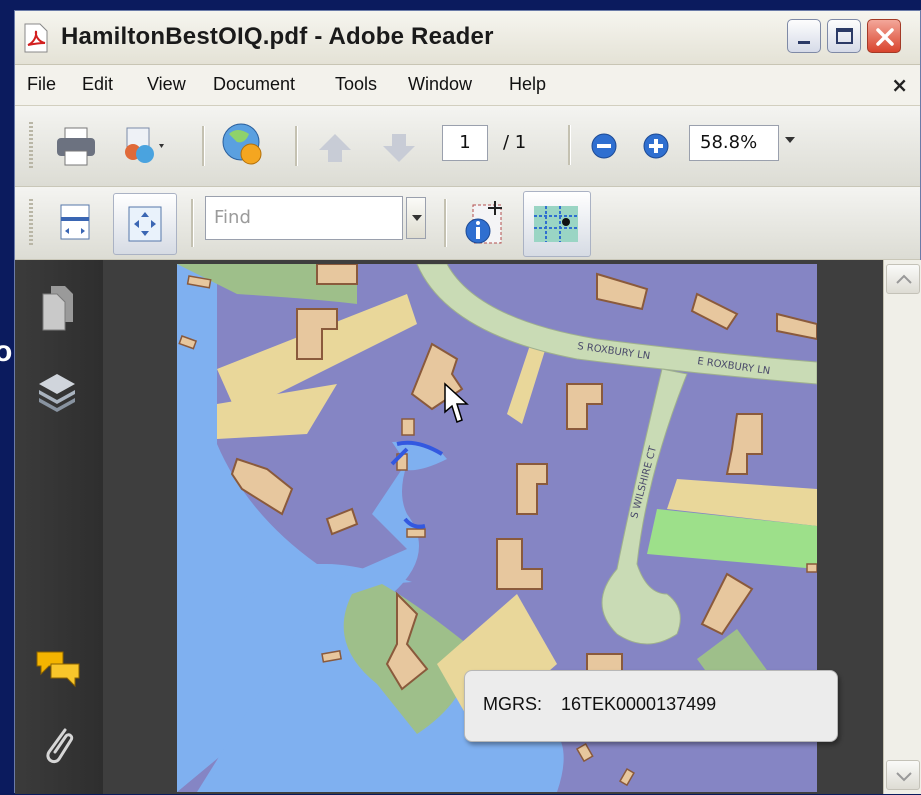 Image resolution: width=921 pixels, height=795 pixels. Describe the element at coordinates (335, 147) in the screenshot. I see `previous-page-icon` at that location.